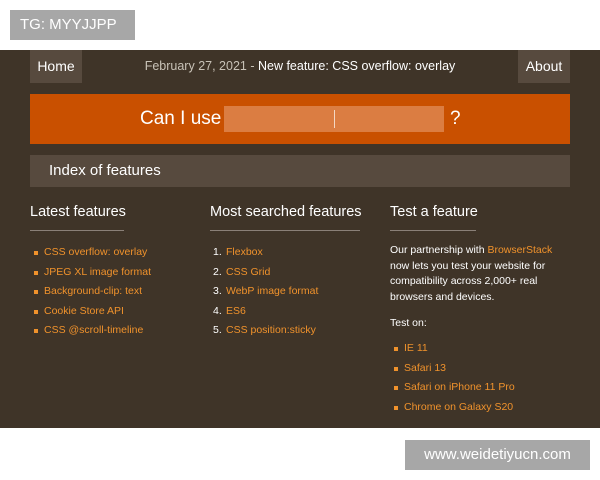 The width and height of the screenshot is (600, 480). Describe the element at coordinates (455, 118) in the screenshot. I see `search-suffix-label: ?` at that location.